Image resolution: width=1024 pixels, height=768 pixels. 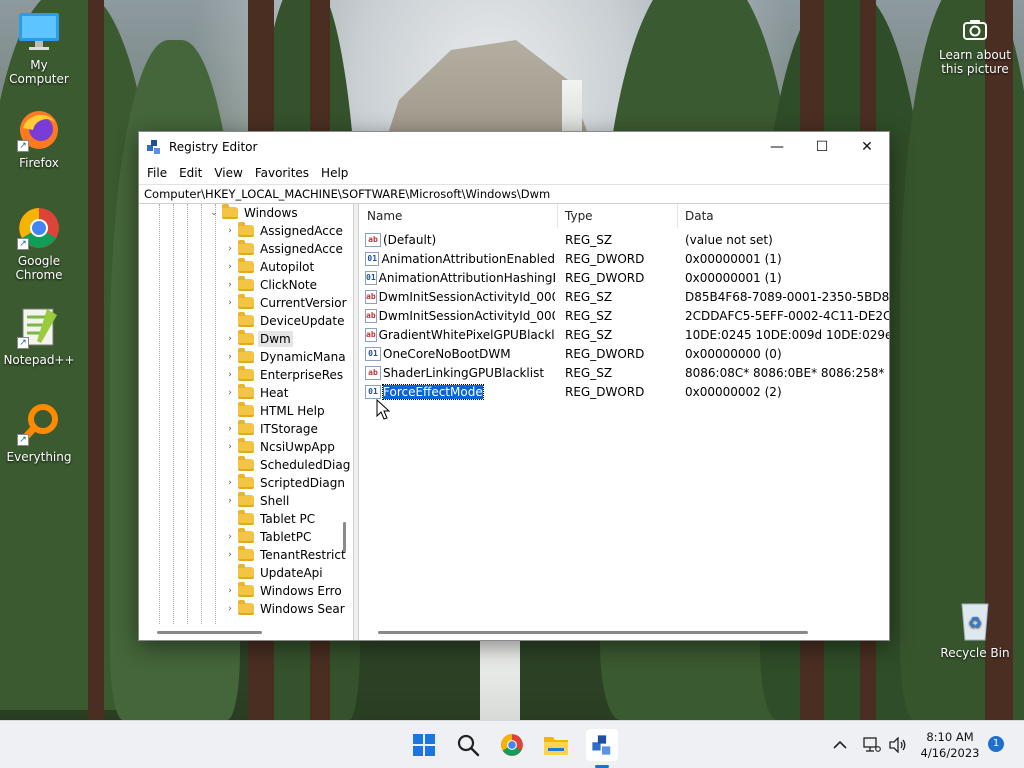 I want to click on tree-item: › Windows Sear, so click(x=286, y=609).